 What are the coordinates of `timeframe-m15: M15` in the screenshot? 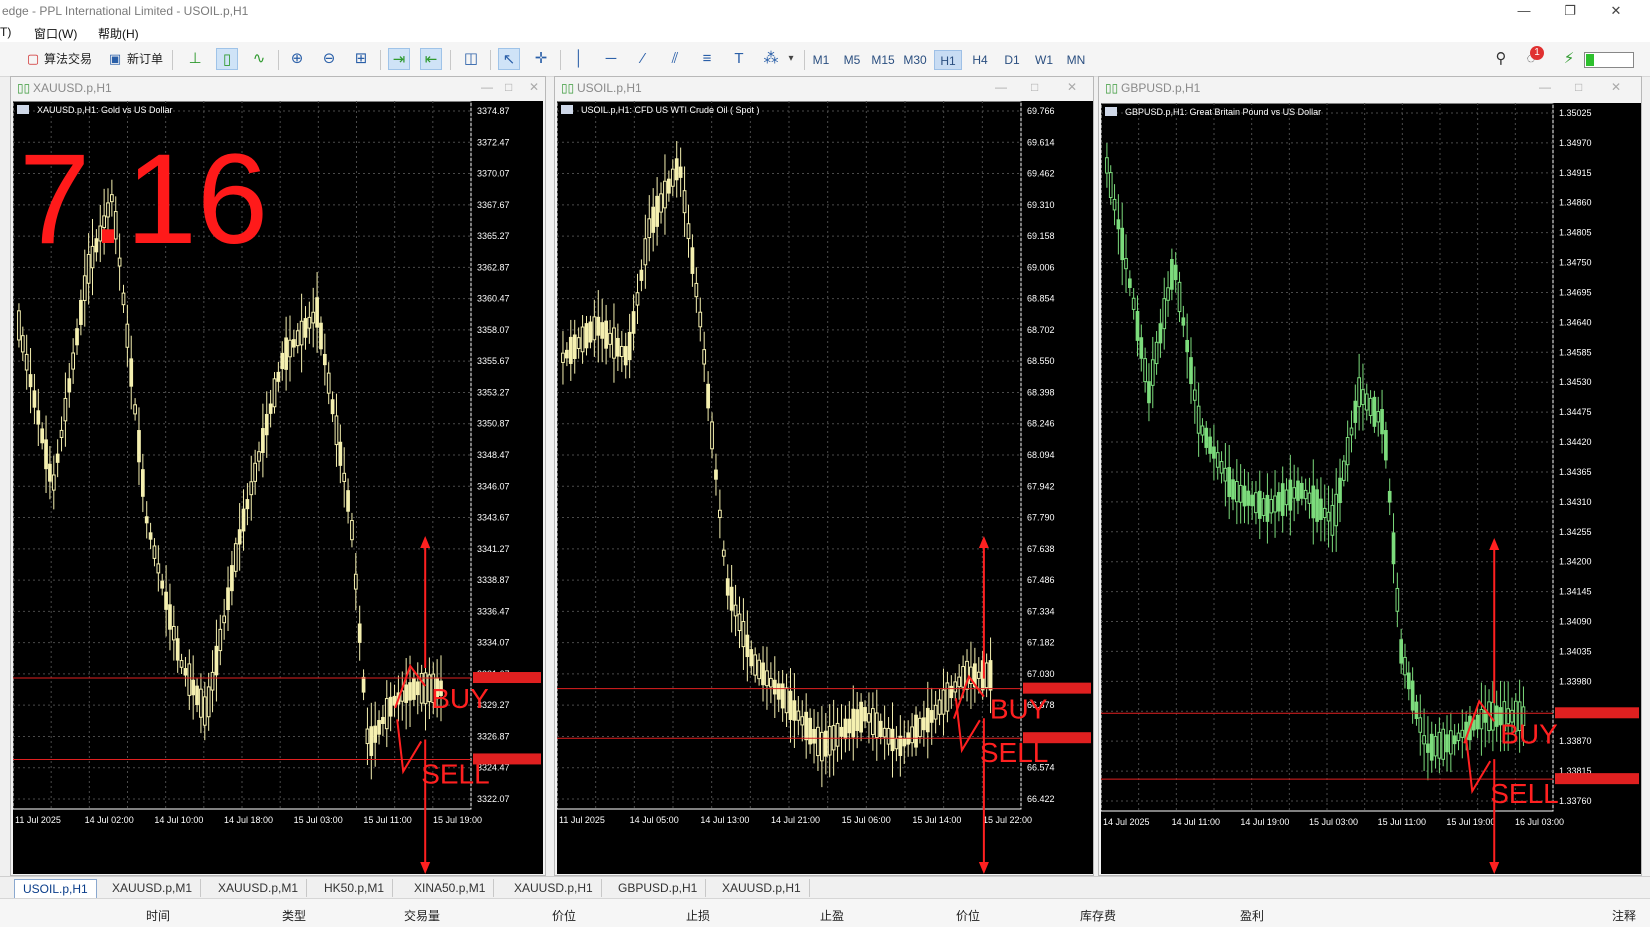 It's located at (883, 60).